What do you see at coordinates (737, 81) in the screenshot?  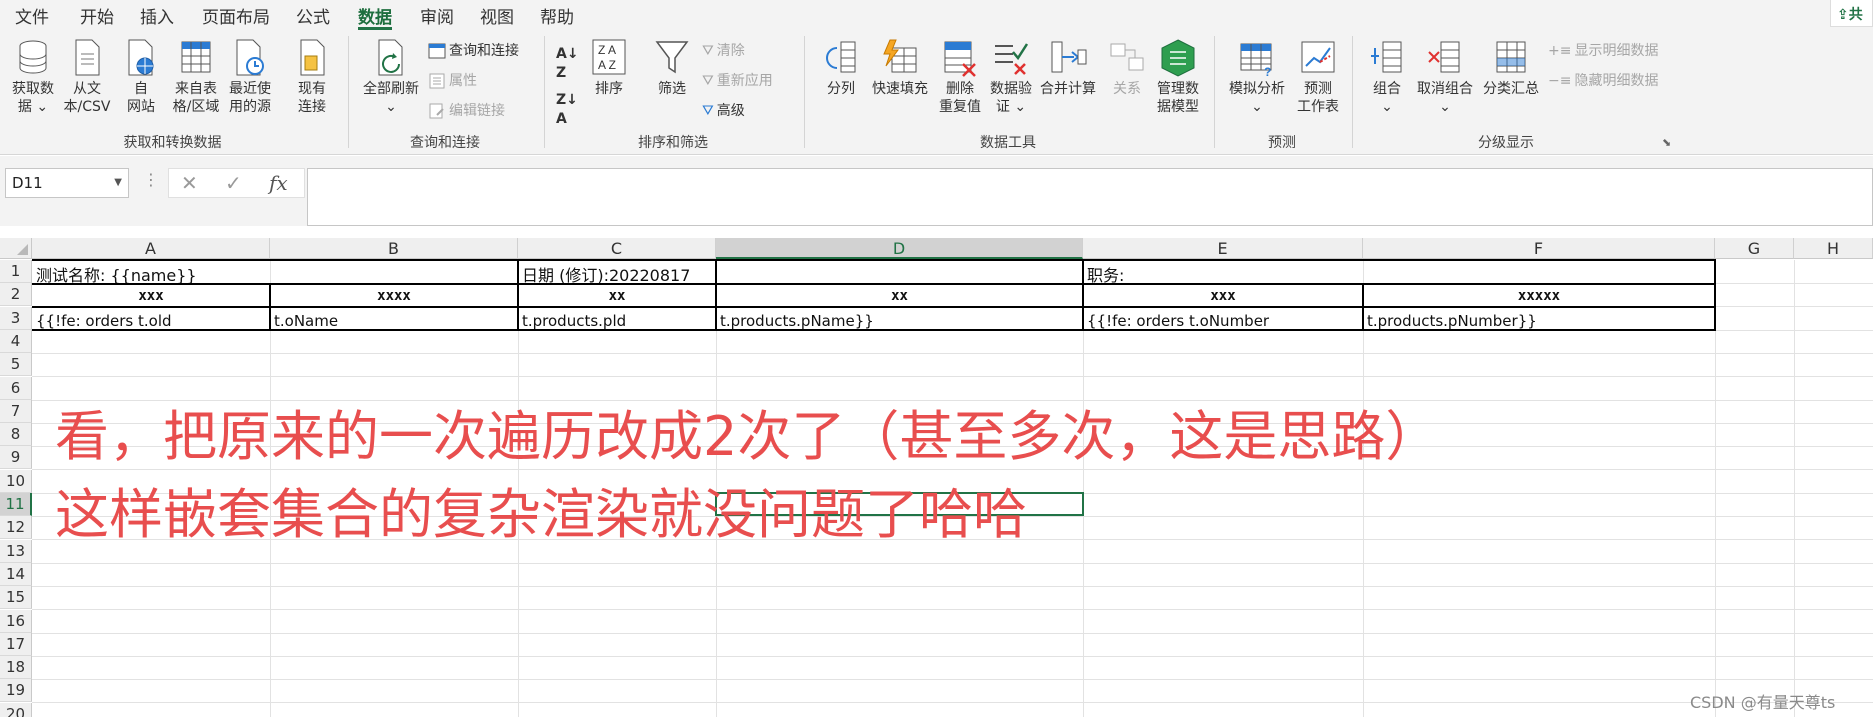 I see `reapply-filter-button: ⛛ 重新应用` at bounding box center [737, 81].